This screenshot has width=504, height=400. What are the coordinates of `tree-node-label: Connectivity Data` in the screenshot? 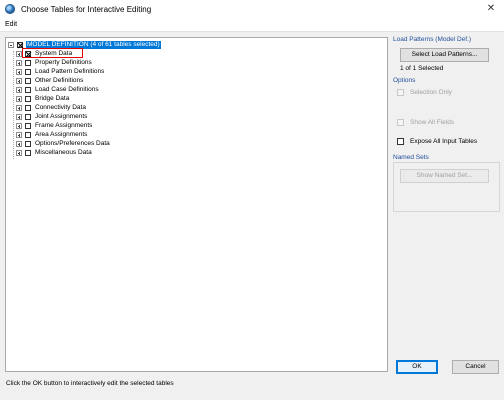 It's located at (60, 108).